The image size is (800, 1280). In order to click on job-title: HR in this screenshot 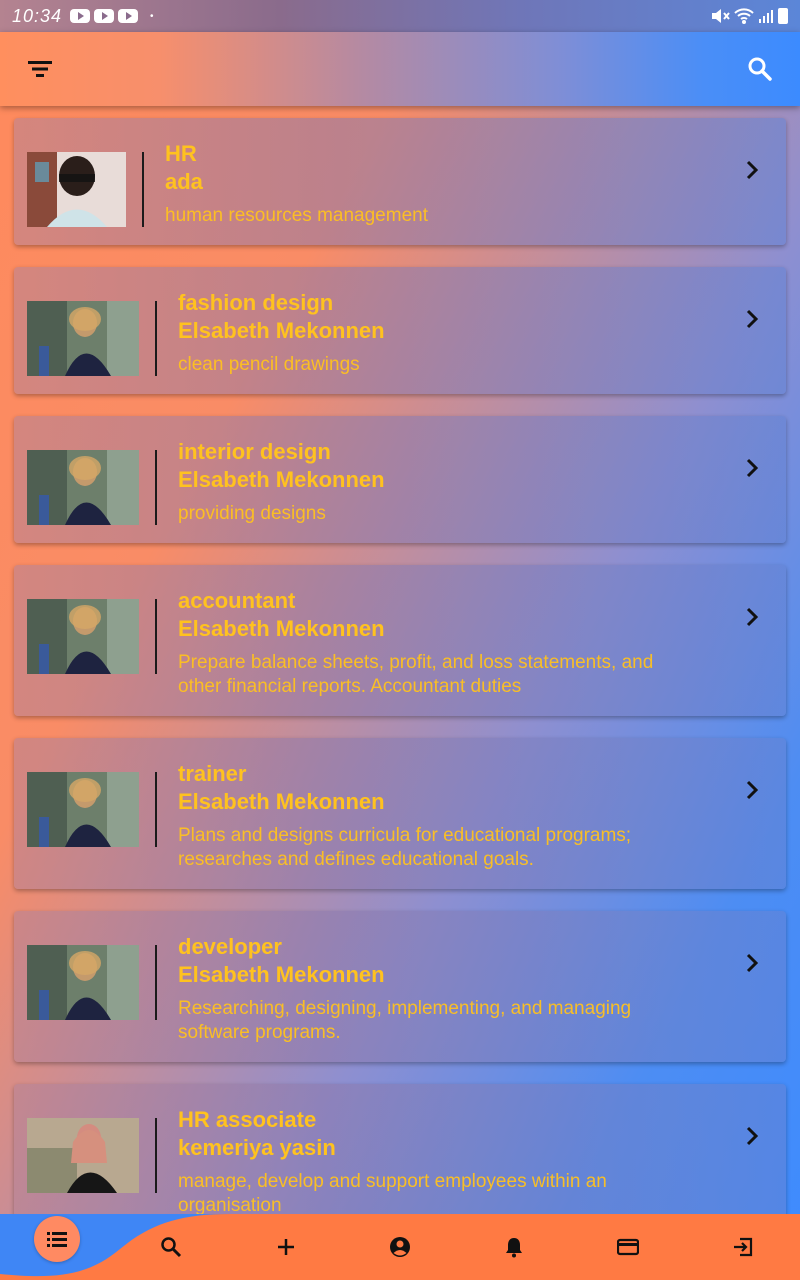, I will do `click(181, 153)`.